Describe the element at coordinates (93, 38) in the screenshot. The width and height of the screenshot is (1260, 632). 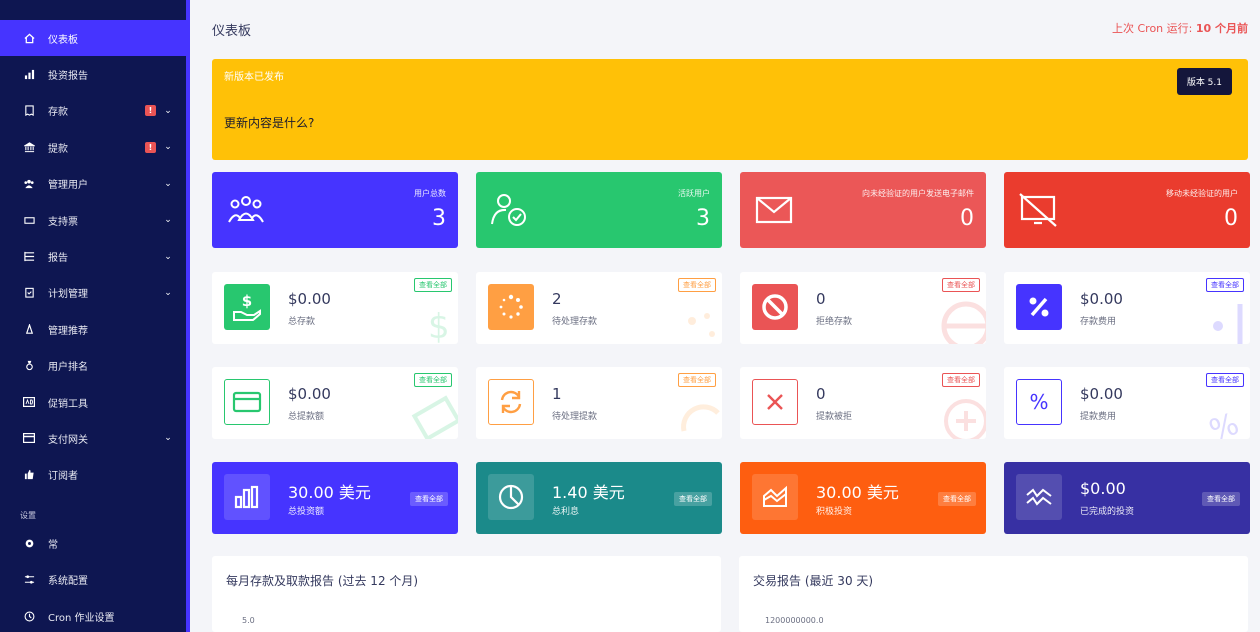
I see `sidebar-item-dashboard: 仪表板` at that location.